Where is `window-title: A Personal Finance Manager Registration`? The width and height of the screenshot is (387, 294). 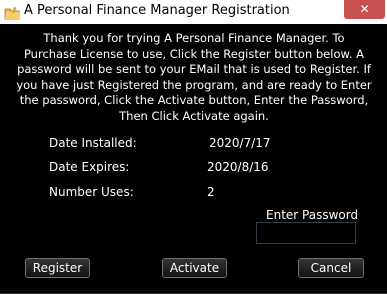 window-title: A Personal Finance Manager Registration is located at coordinates (157, 10).